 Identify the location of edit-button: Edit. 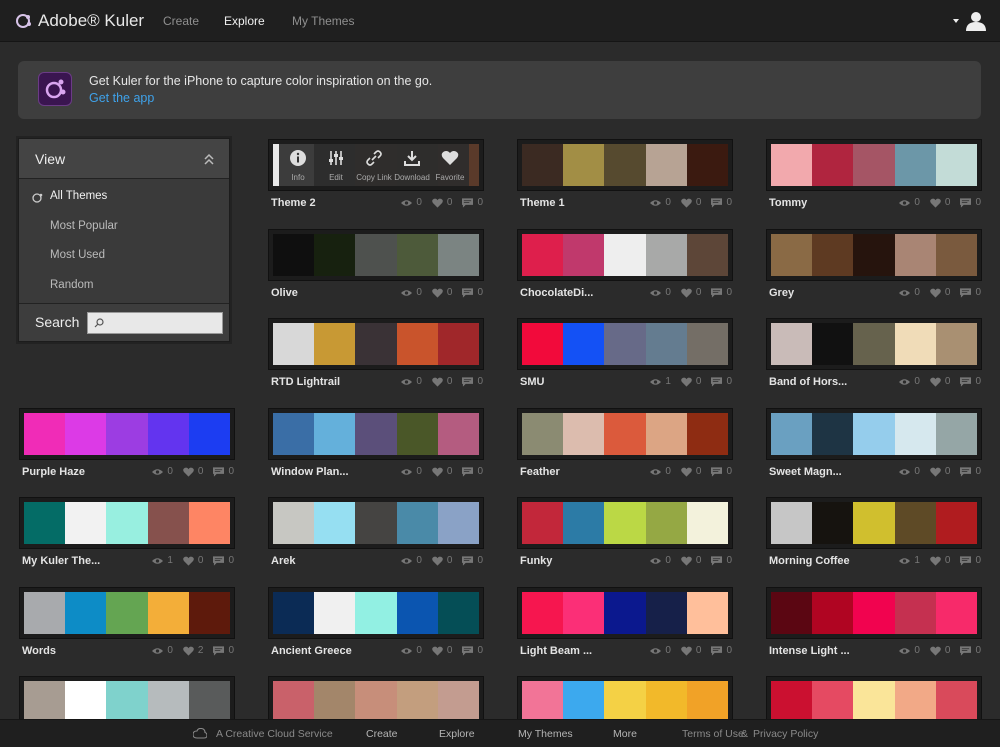
(336, 165).